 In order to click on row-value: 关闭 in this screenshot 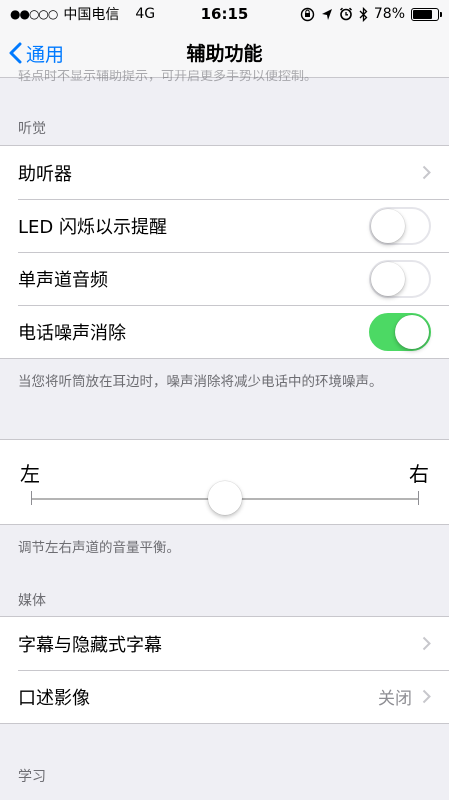, I will do `click(395, 699)`.